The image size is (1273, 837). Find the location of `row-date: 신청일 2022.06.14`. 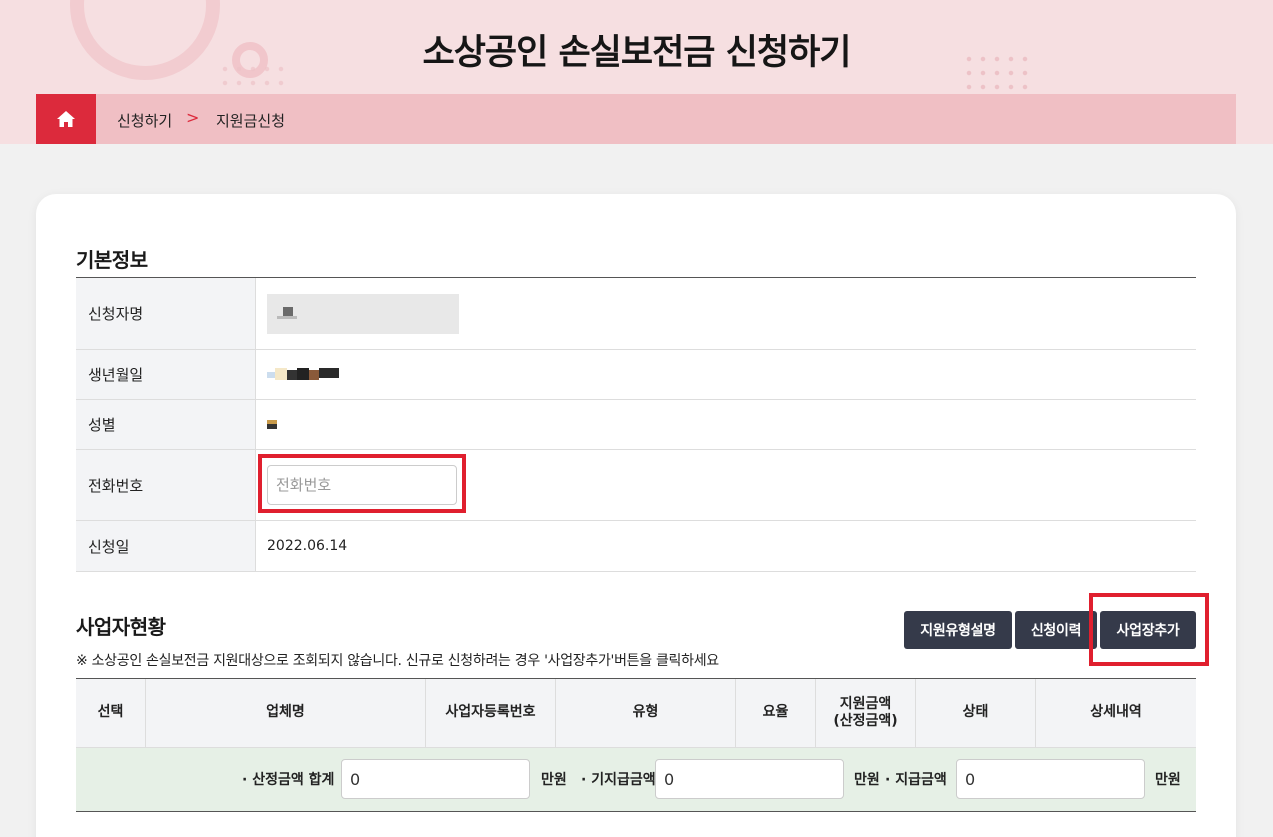

row-date: 신청일 2022.06.14 is located at coordinates (636, 546).